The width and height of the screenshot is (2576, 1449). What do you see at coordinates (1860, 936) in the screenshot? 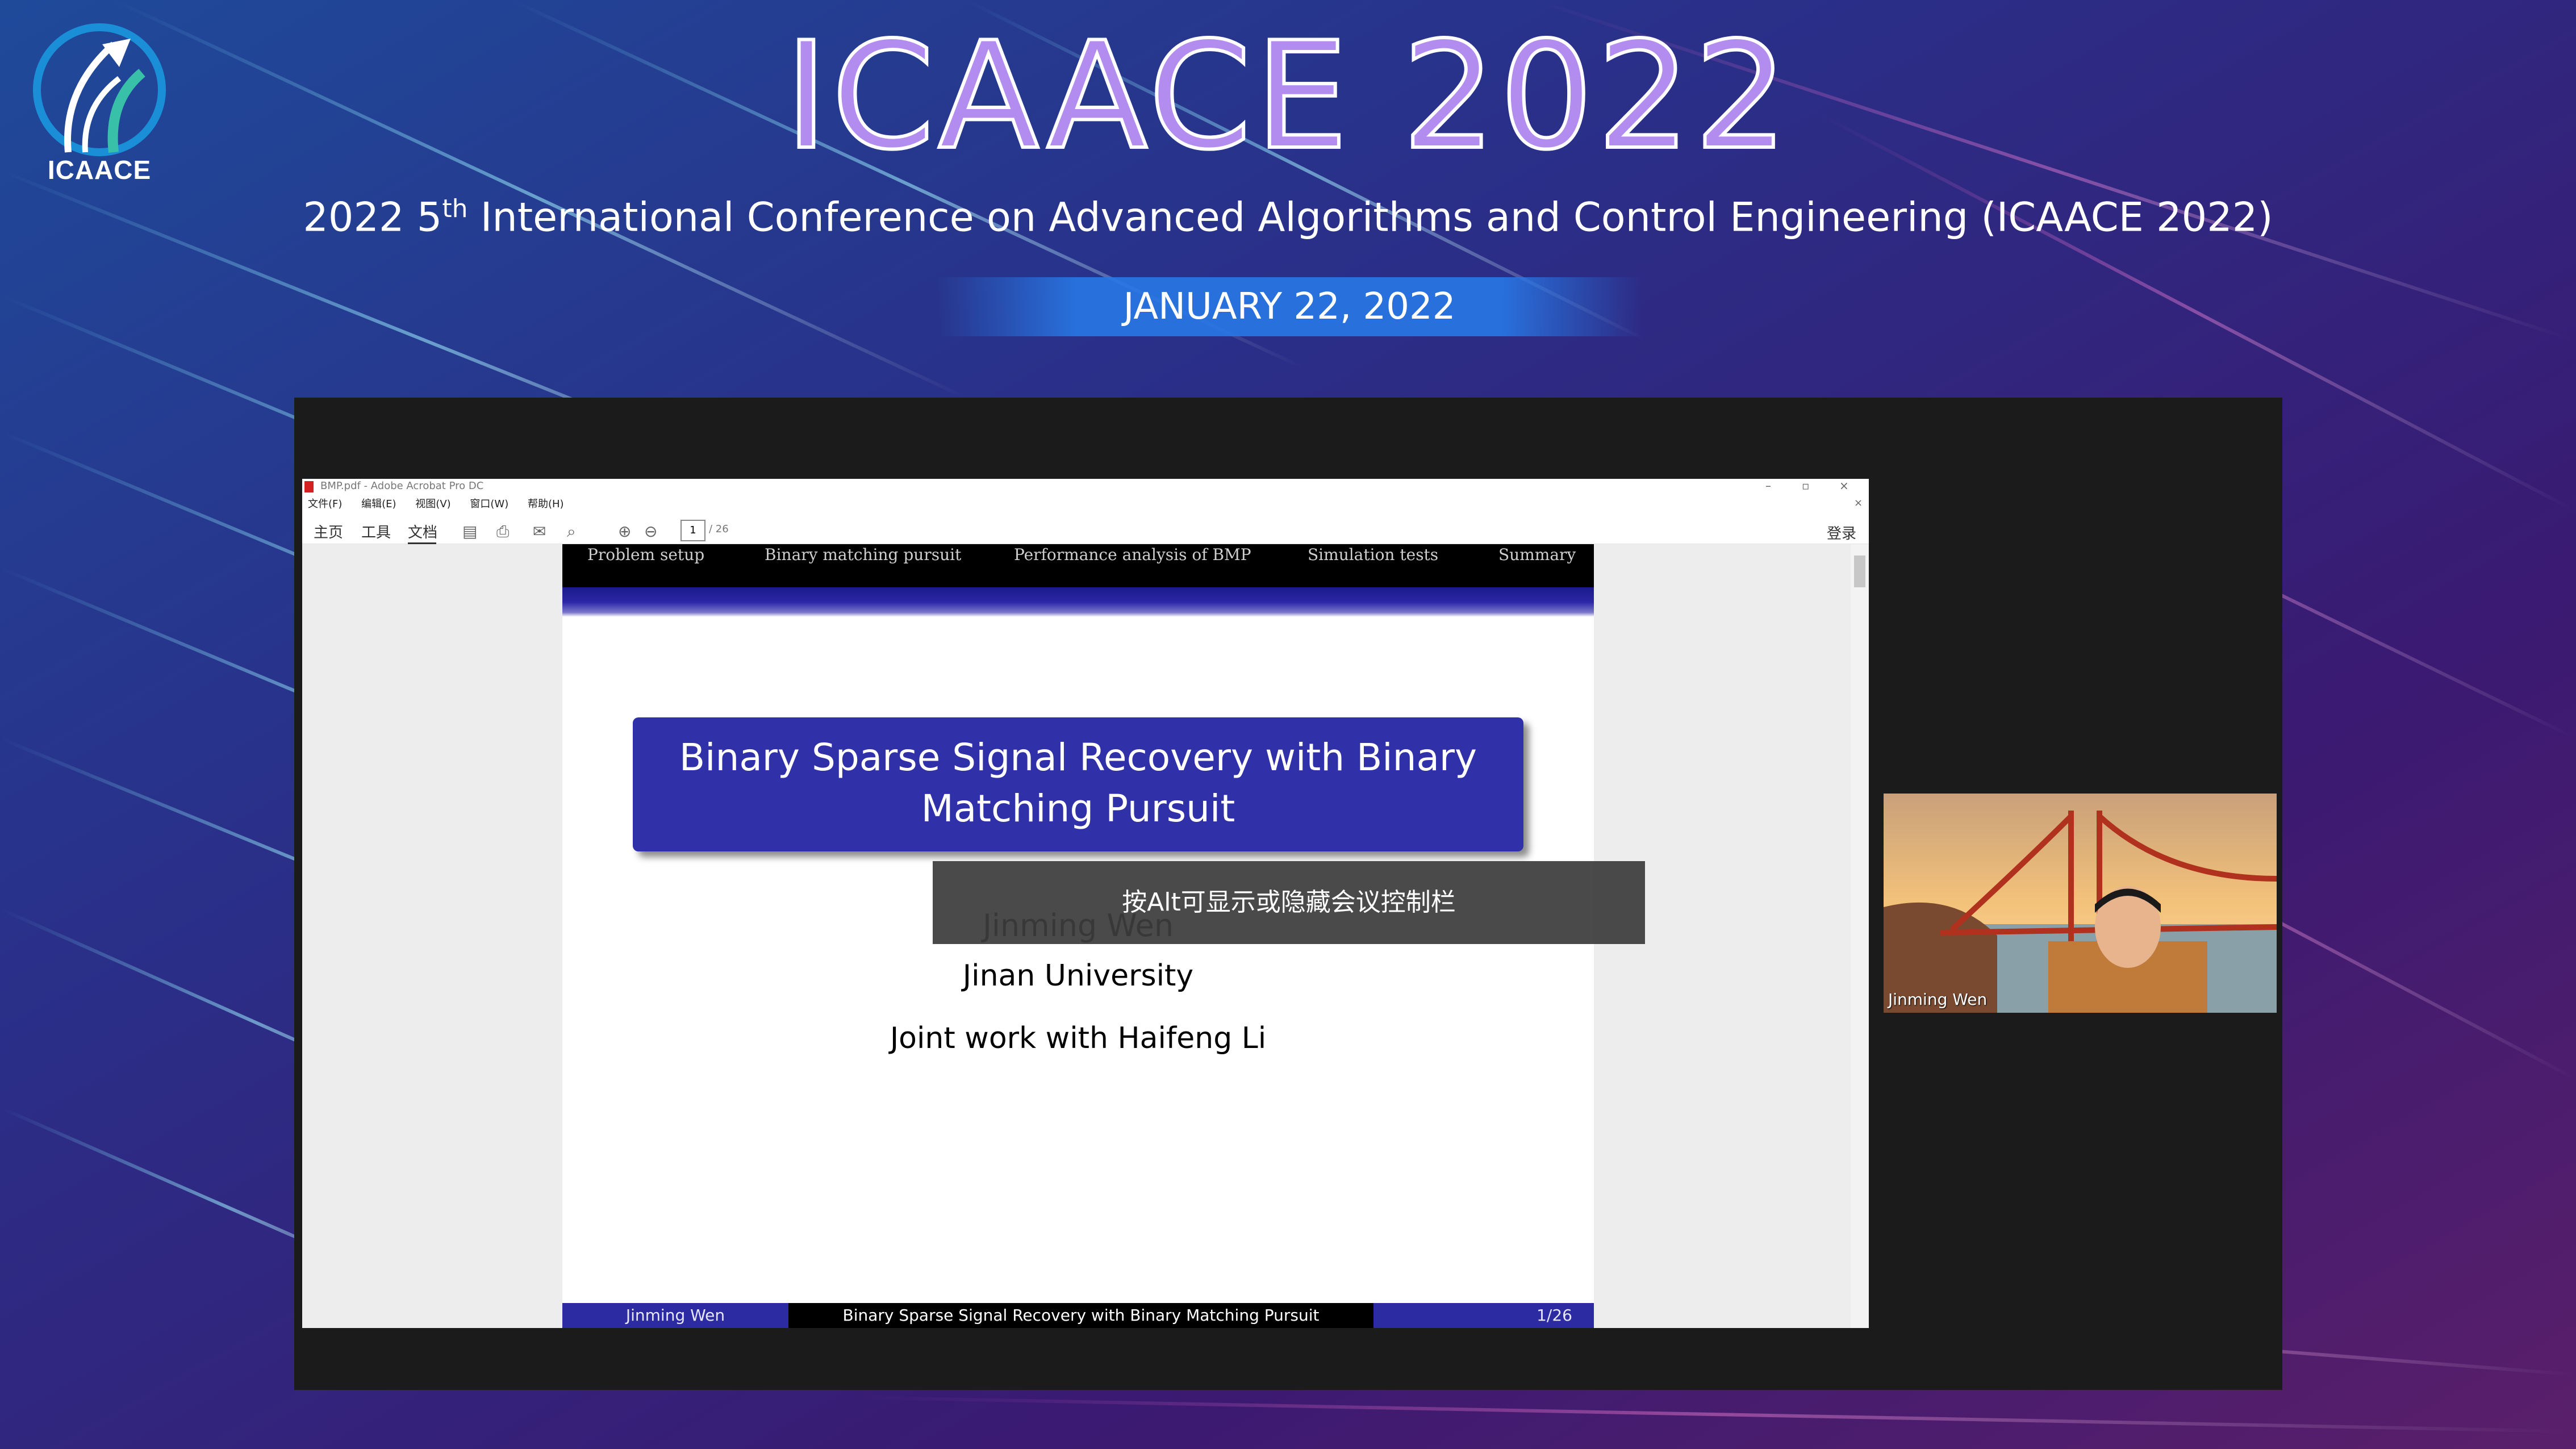
I see `vertical-scrollbar` at bounding box center [1860, 936].